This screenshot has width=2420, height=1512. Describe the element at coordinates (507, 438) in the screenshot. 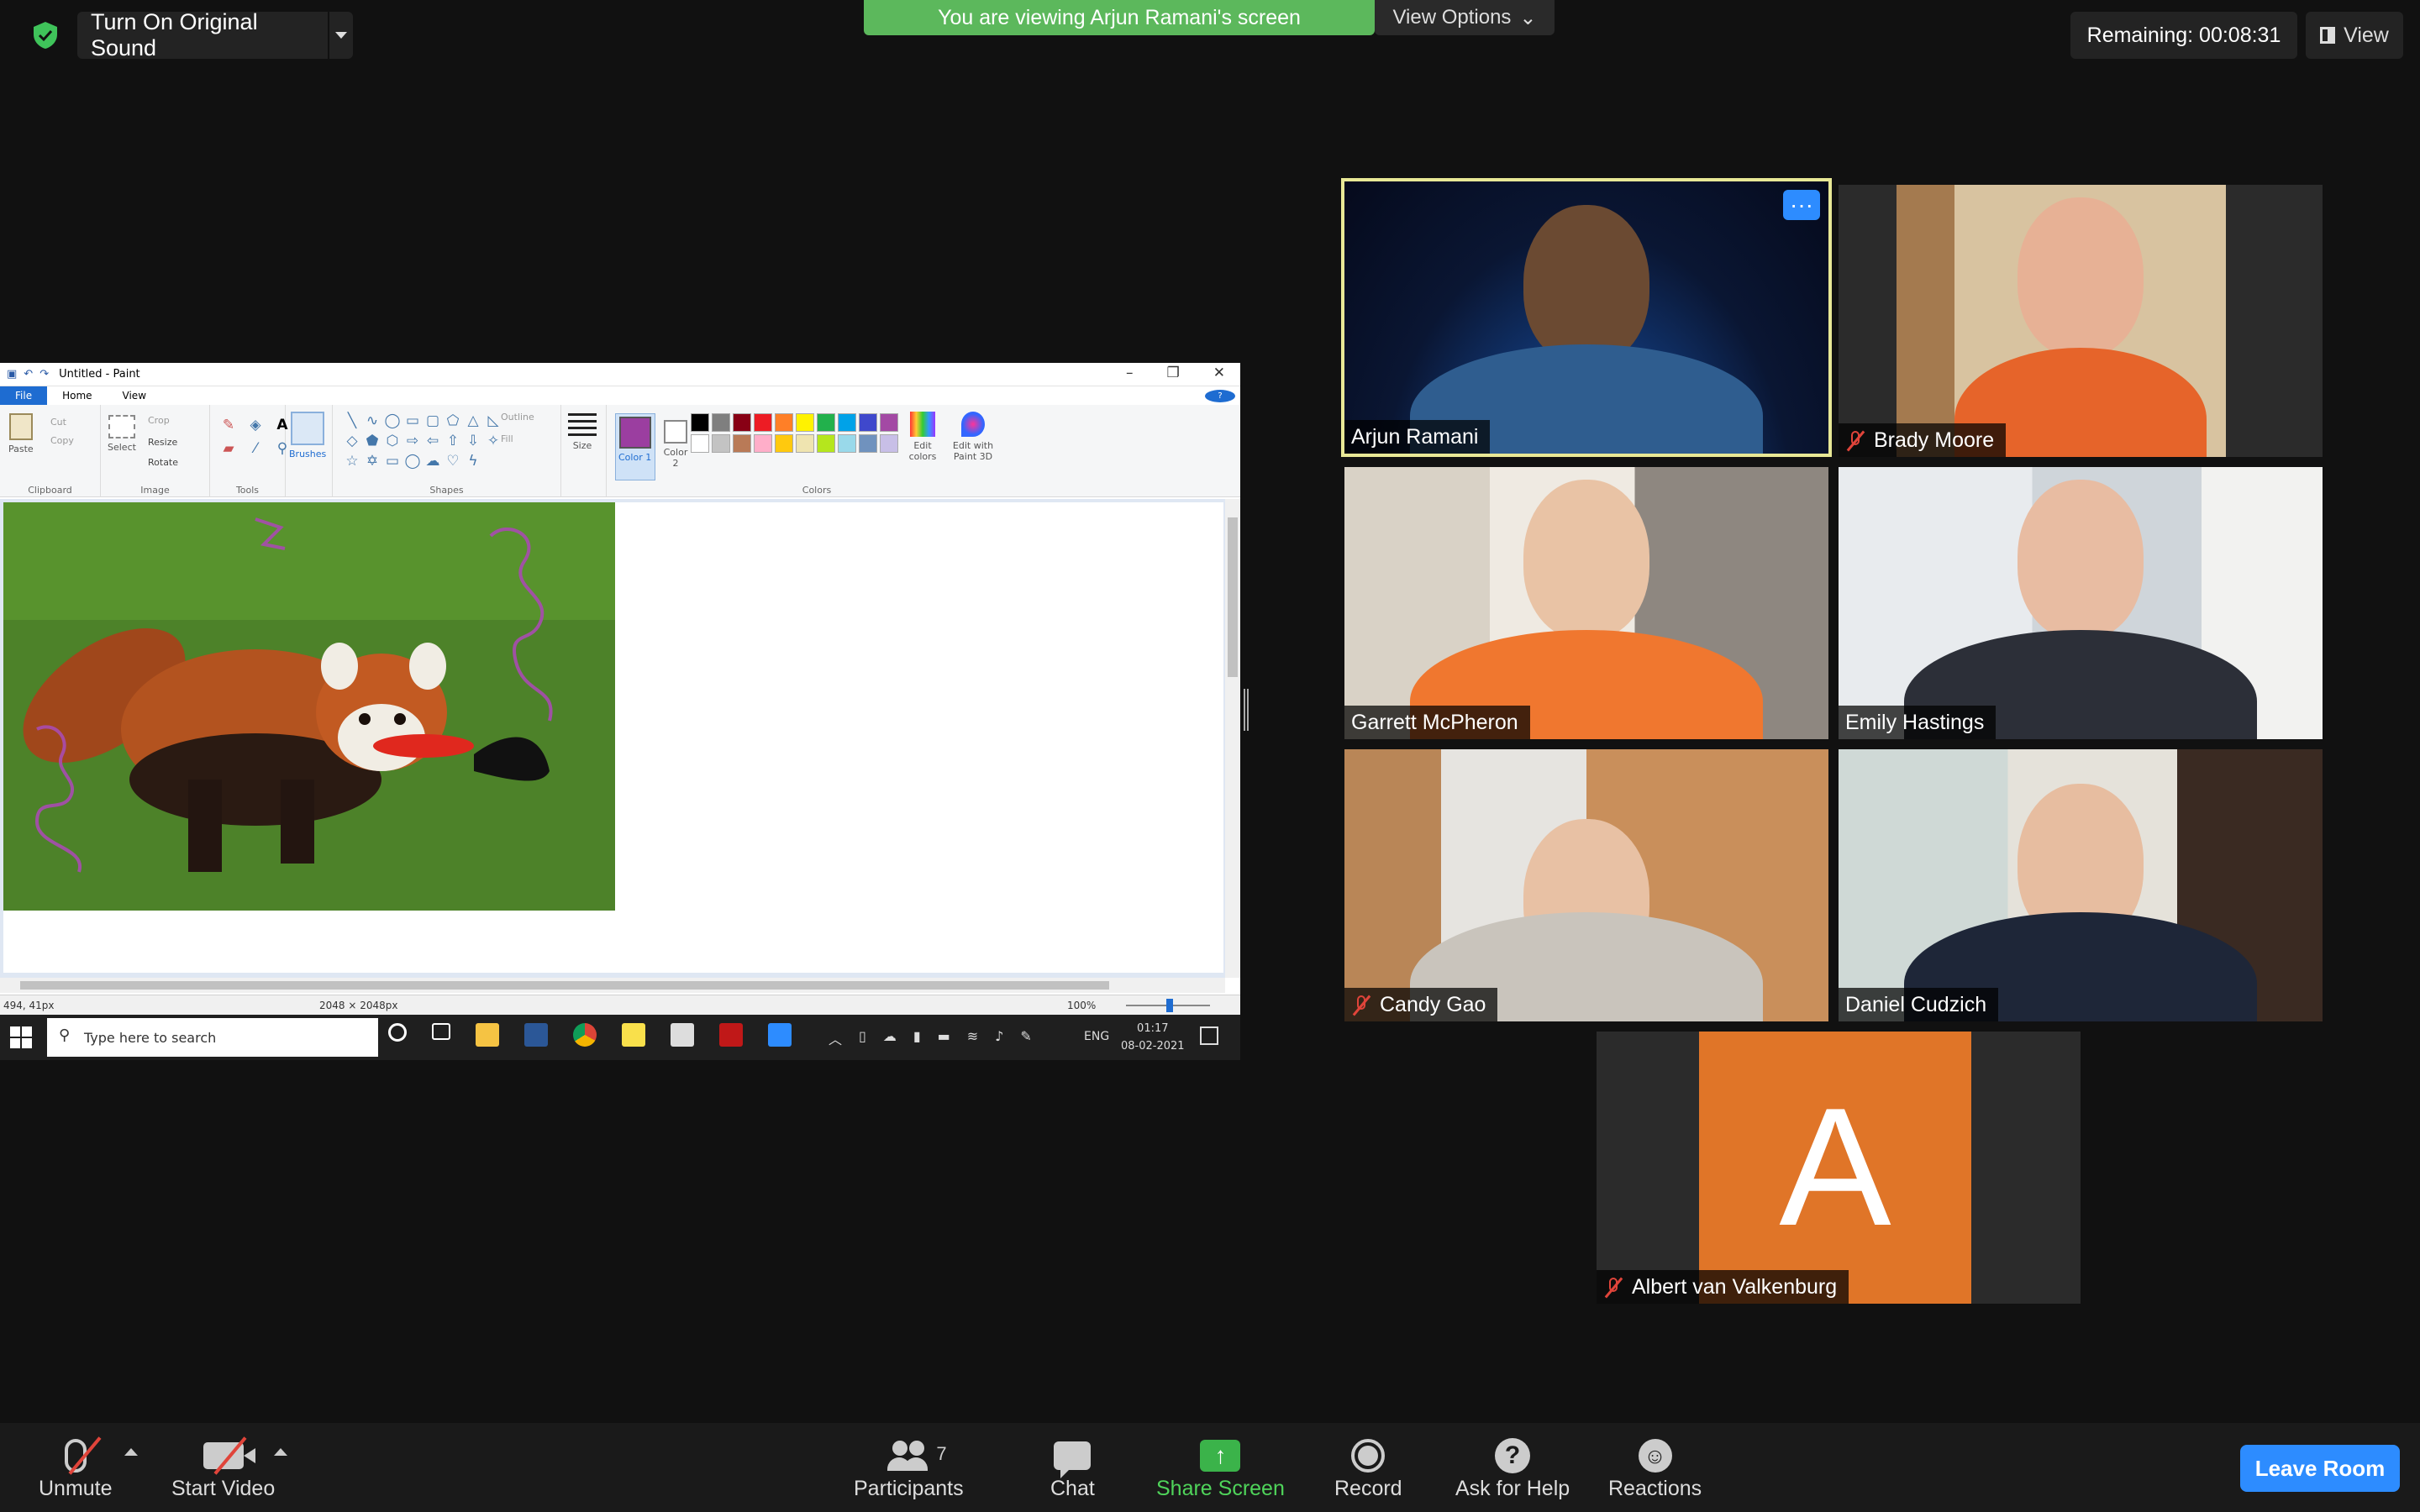

I see `fill-button: Fill` at that location.